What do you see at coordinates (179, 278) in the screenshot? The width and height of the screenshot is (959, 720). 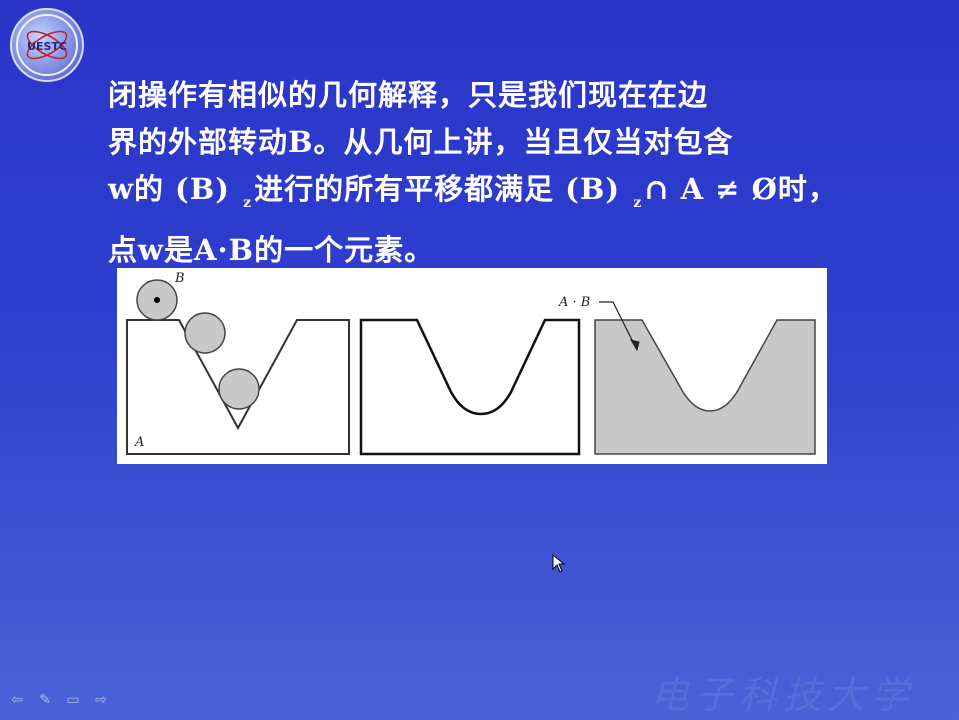 I see `label-b: B` at bounding box center [179, 278].